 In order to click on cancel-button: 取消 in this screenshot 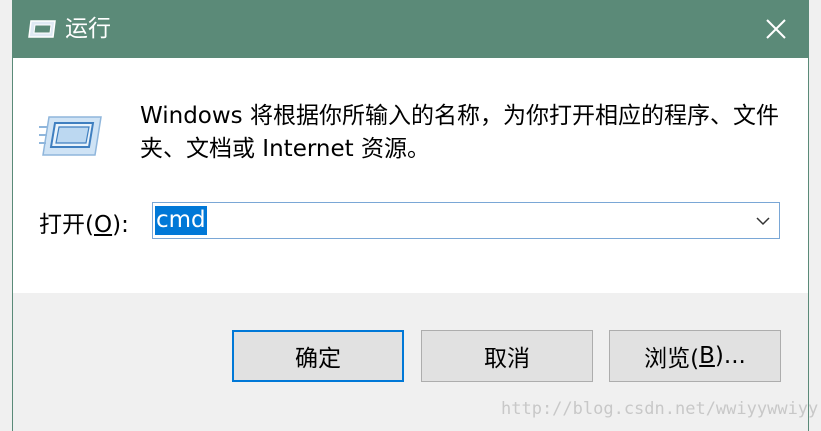, I will do `click(507, 356)`.